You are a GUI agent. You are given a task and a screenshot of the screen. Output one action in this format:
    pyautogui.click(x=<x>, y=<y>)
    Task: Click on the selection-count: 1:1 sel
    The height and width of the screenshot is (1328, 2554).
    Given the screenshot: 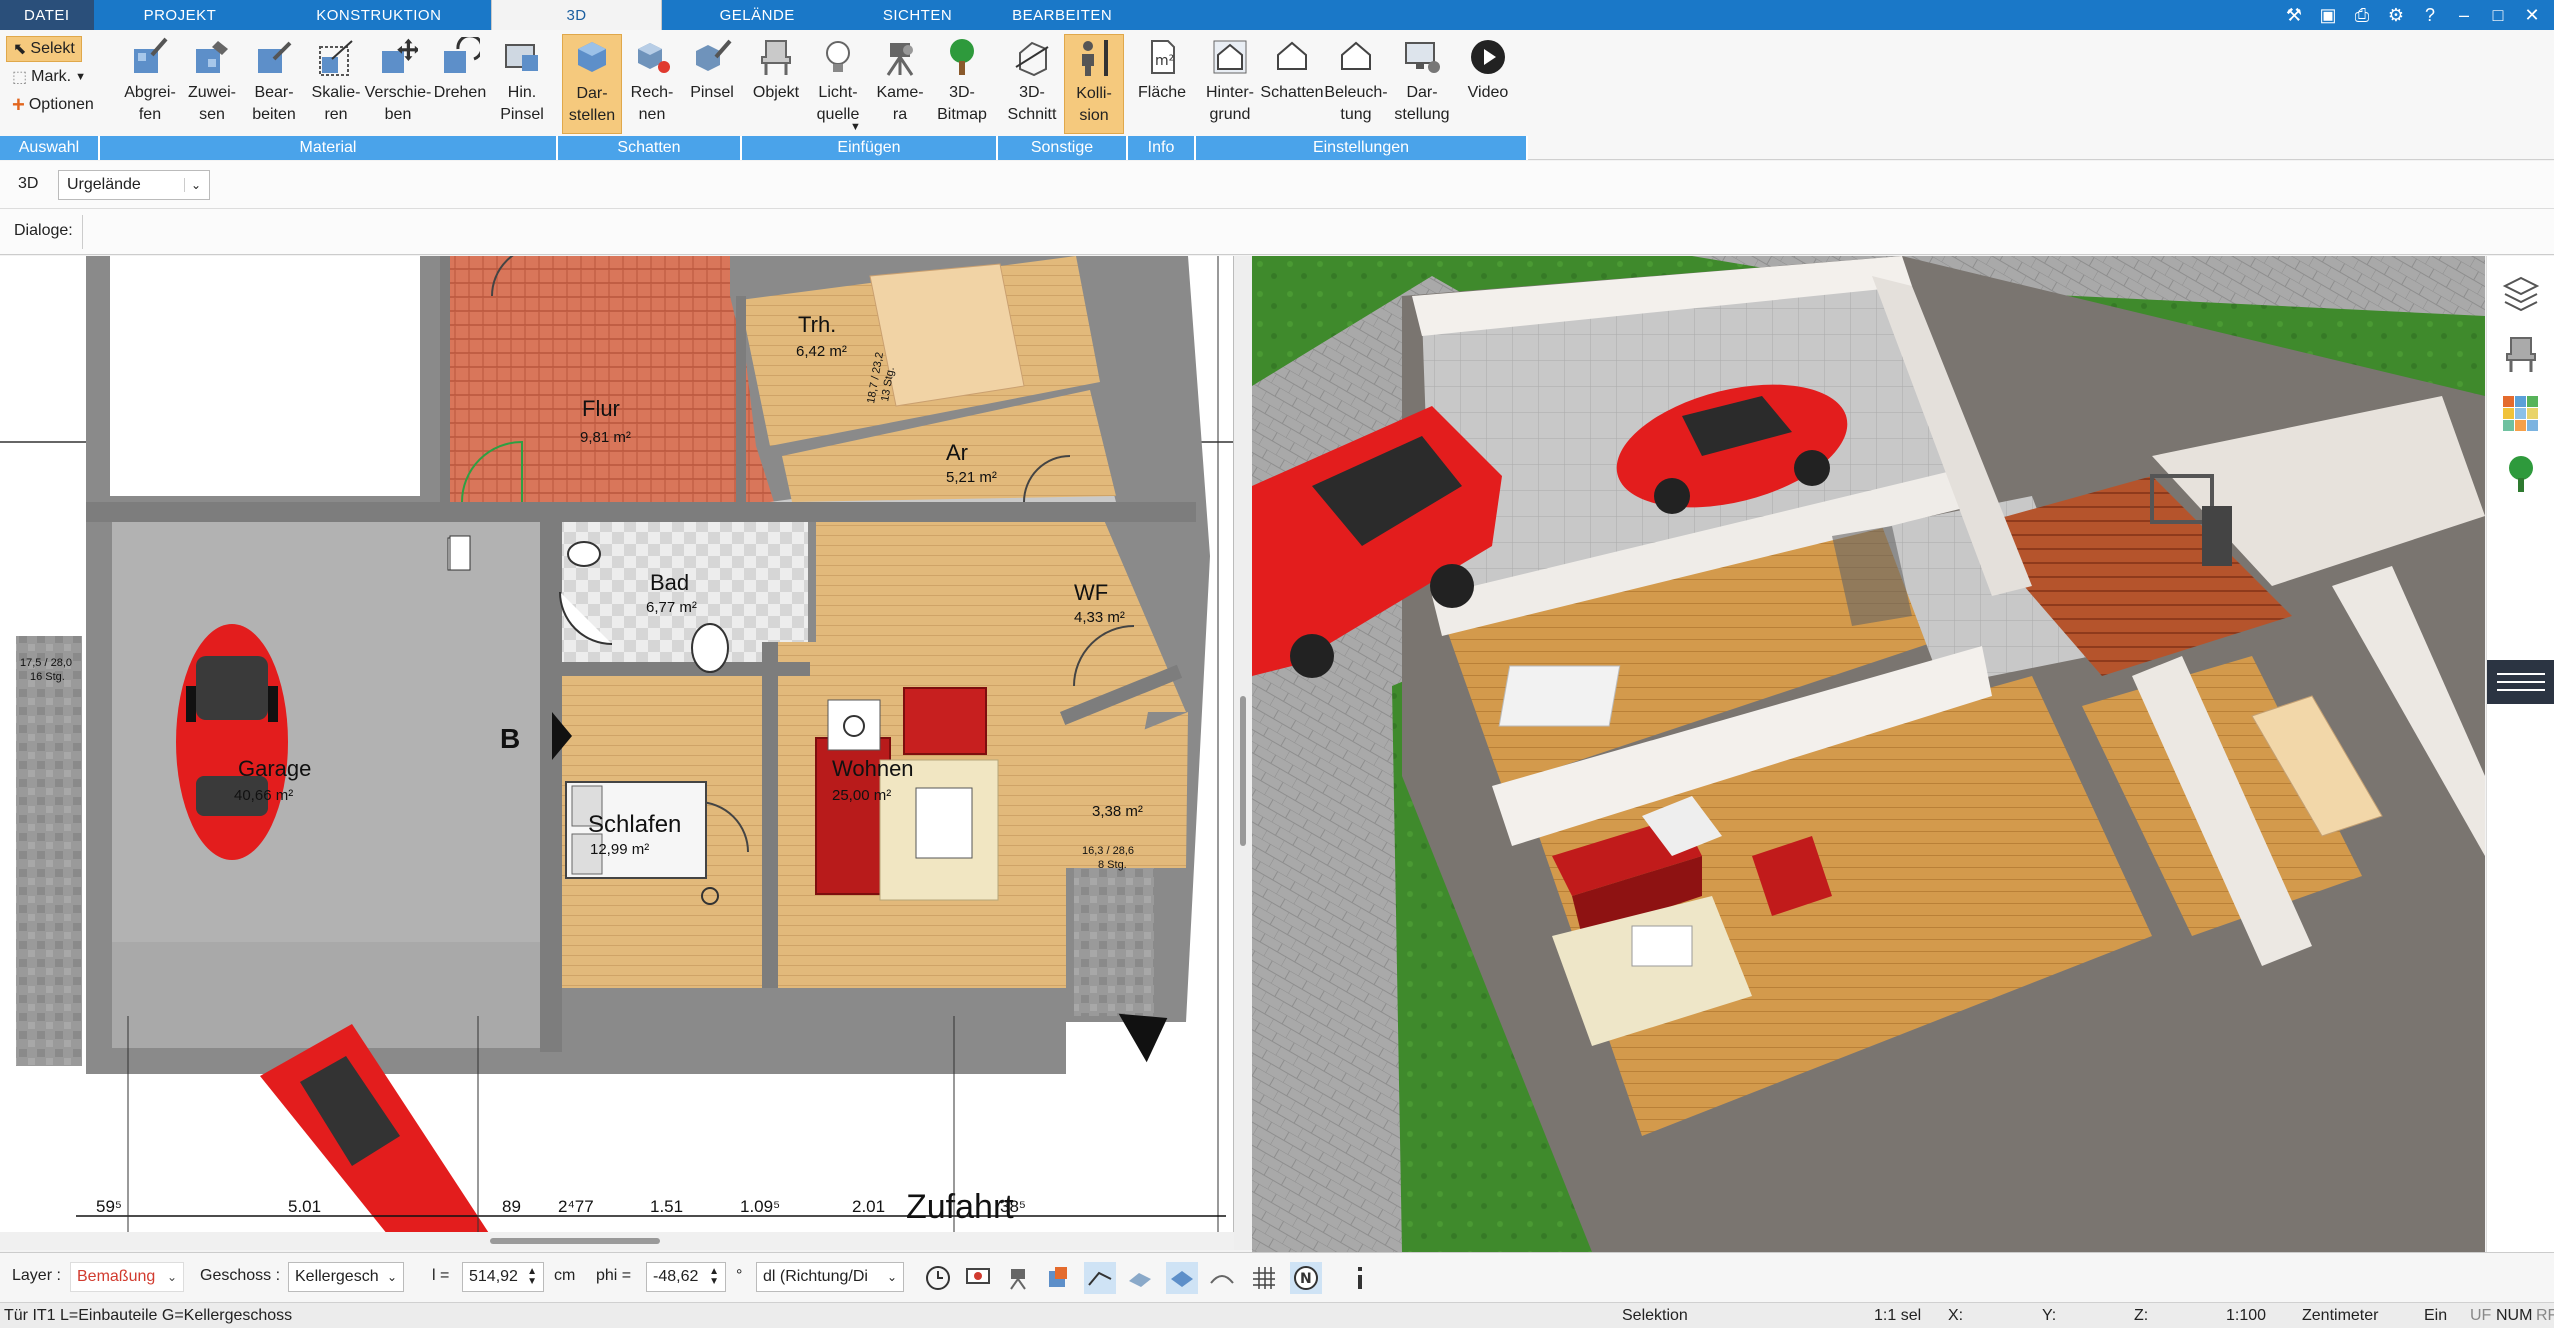 What is the action you would take?
    pyautogui.click(x=1898, y=1315)
    